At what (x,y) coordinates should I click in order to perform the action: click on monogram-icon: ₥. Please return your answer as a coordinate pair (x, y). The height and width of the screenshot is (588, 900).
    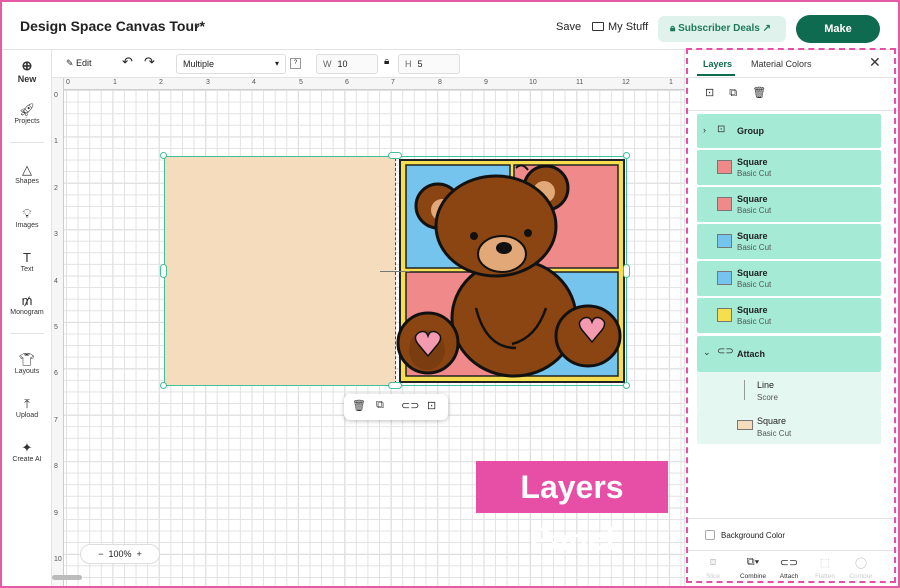
    Looking at the image, I should click on (27, 300).